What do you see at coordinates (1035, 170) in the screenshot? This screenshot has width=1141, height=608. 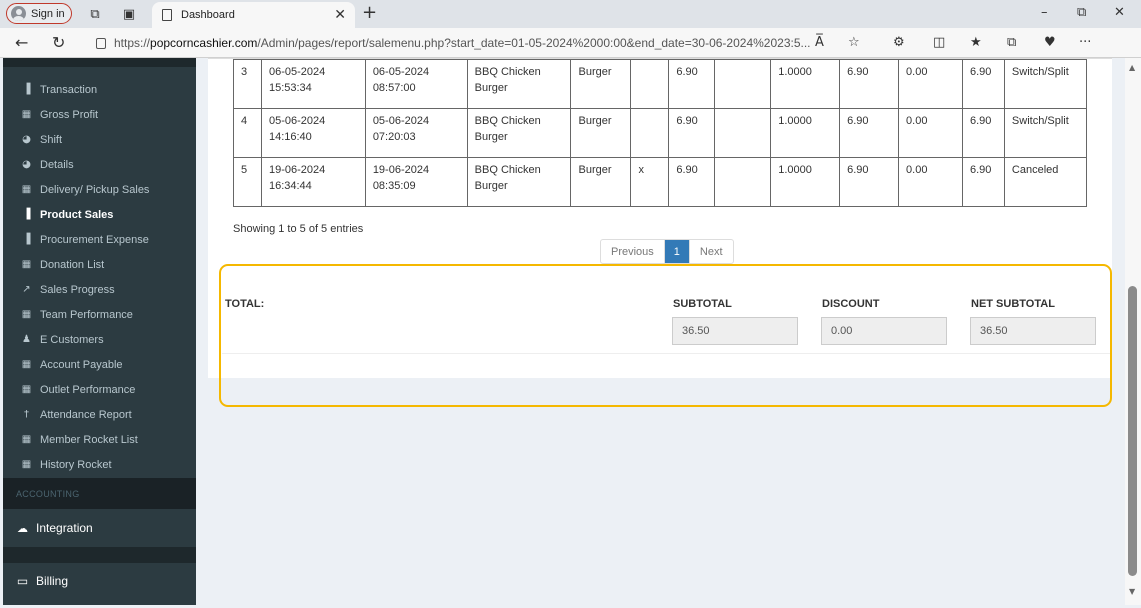 I see `cell-text: Canceled` at bounding box center [1035, 170].